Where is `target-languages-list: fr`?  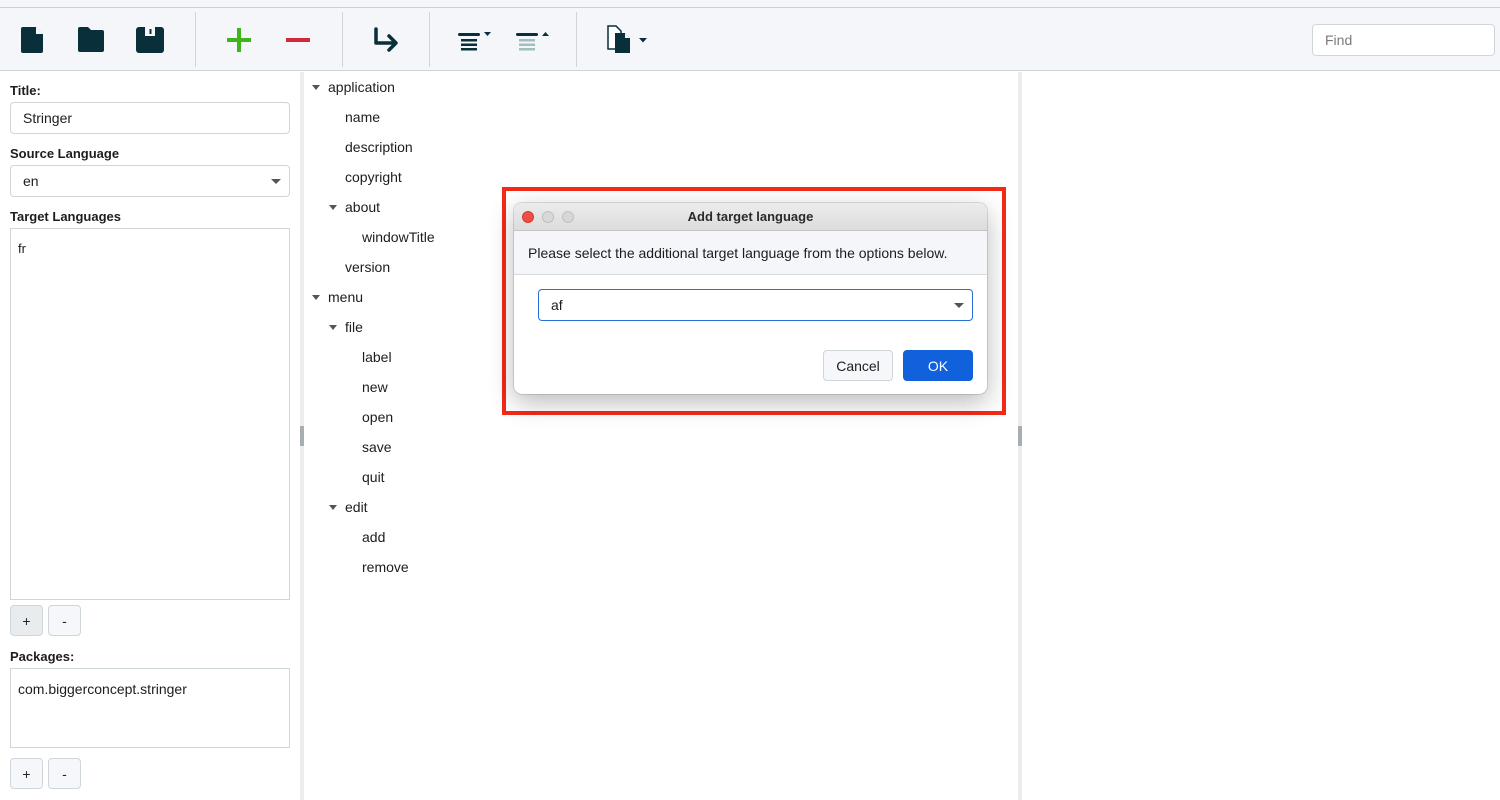
target-languages-list: fr is located at coordinates (150, 414).